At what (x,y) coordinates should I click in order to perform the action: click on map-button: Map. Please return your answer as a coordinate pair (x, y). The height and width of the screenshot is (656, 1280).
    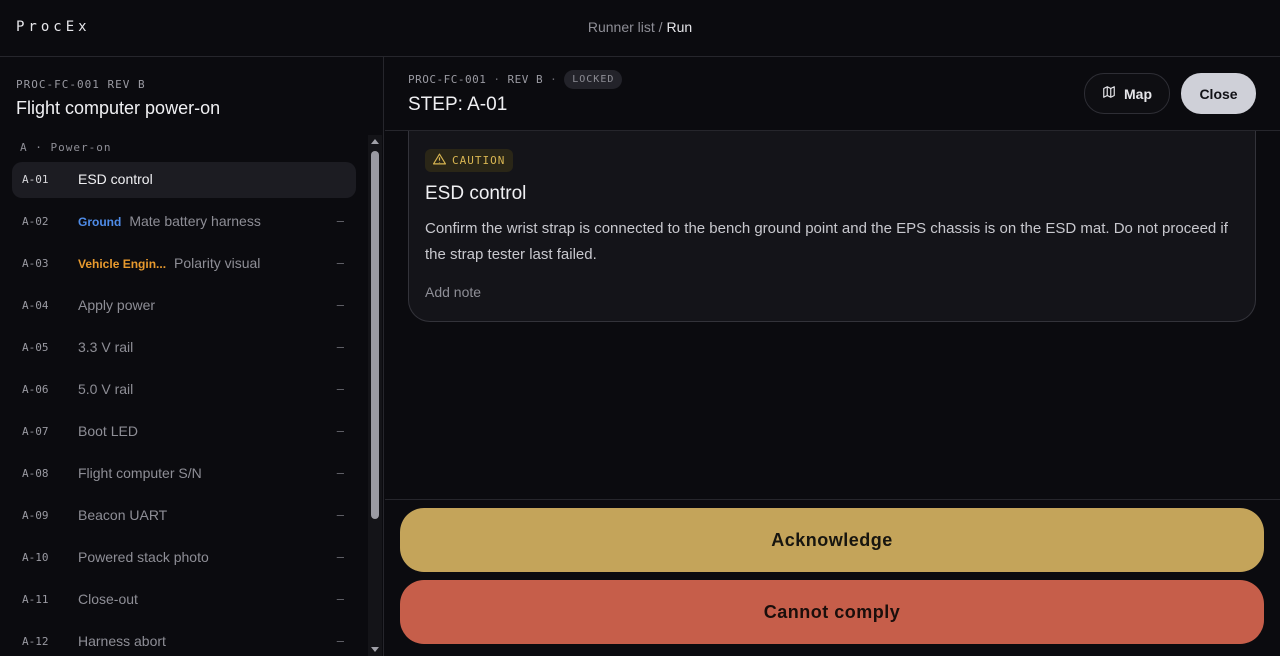
    Looking at the image, I should click on (1127, 93).